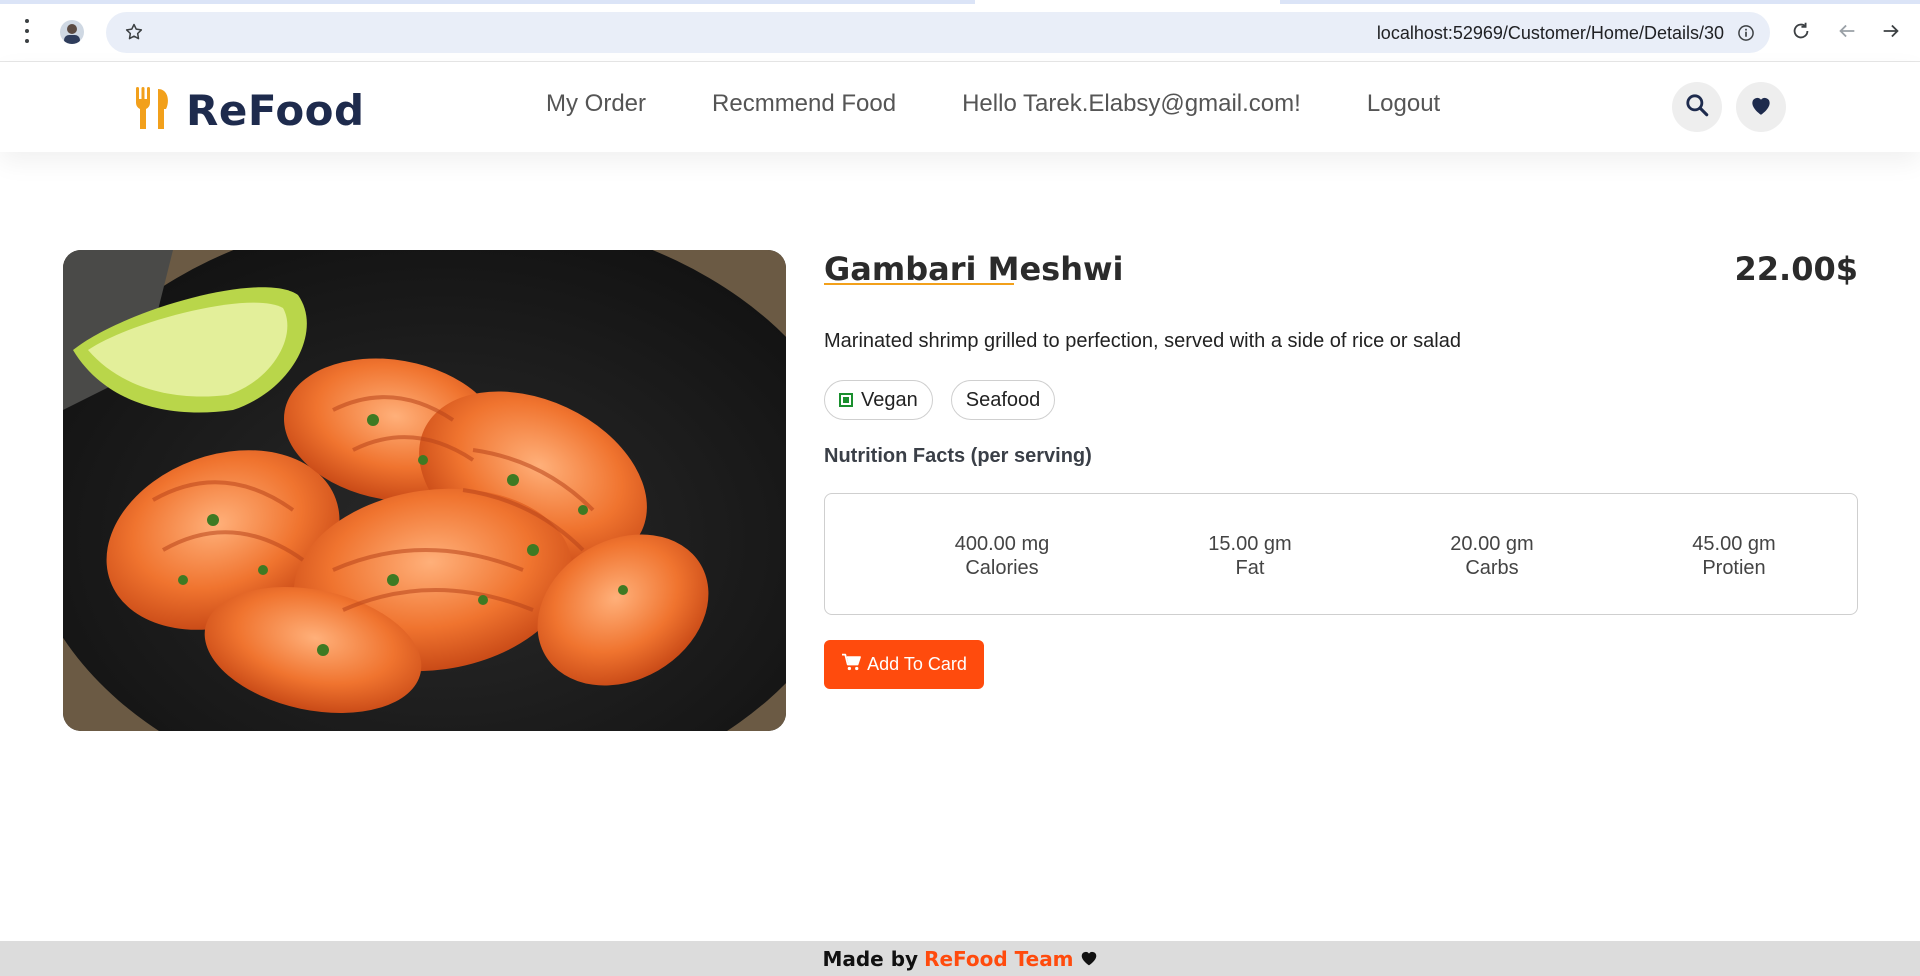 The image size is (1920, 976). What do you see at coordinates (153, 110) in the screenshot?
I see `fork-knife-icon` at bounding box center [153, 110].